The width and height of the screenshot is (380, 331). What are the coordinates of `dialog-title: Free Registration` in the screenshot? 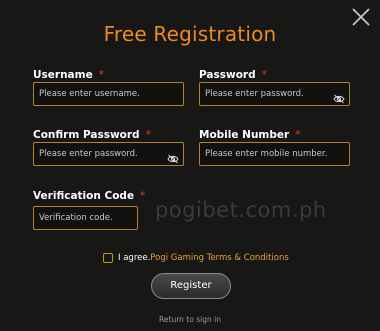 It's located at (190, 34).